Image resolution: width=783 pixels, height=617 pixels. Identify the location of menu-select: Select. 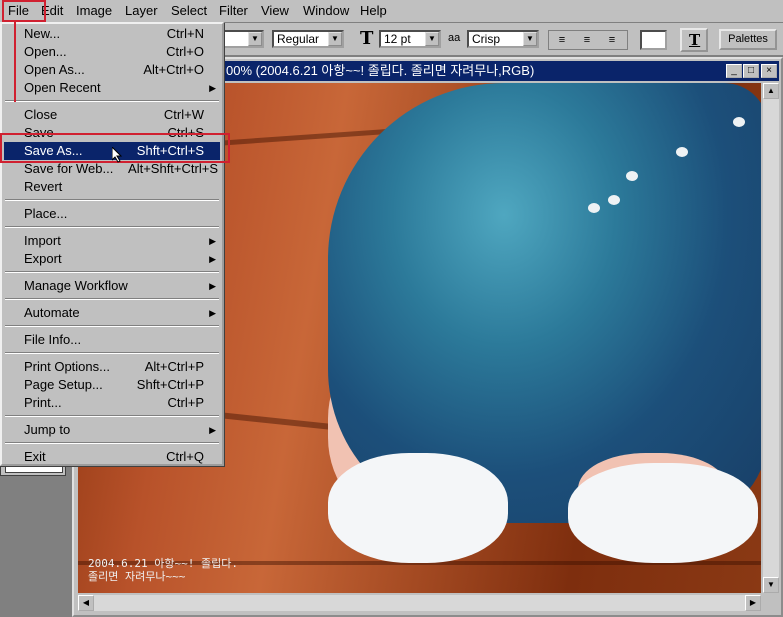
(189, 10).